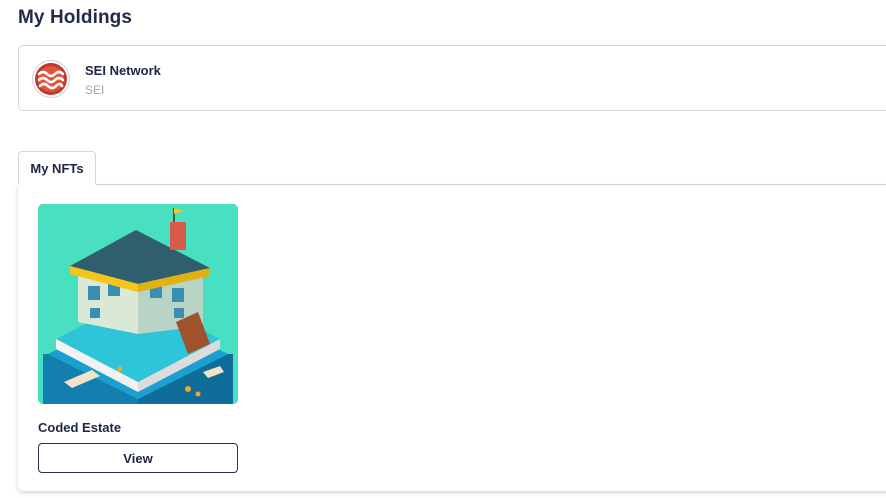 The height and width of the screenshot is (498, 886). What do you see at coordinates (123, 70) in the screenshot?
I see `token-name: SEI Network` at bounding box center [123, 70].